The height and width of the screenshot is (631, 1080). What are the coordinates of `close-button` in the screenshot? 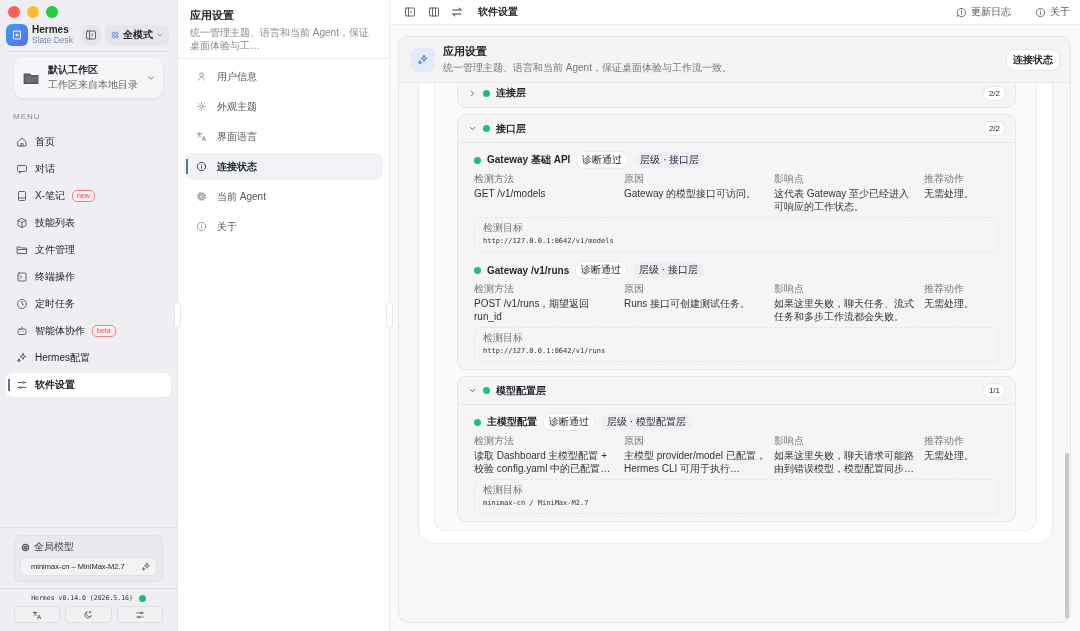 It's located at (14, 12).